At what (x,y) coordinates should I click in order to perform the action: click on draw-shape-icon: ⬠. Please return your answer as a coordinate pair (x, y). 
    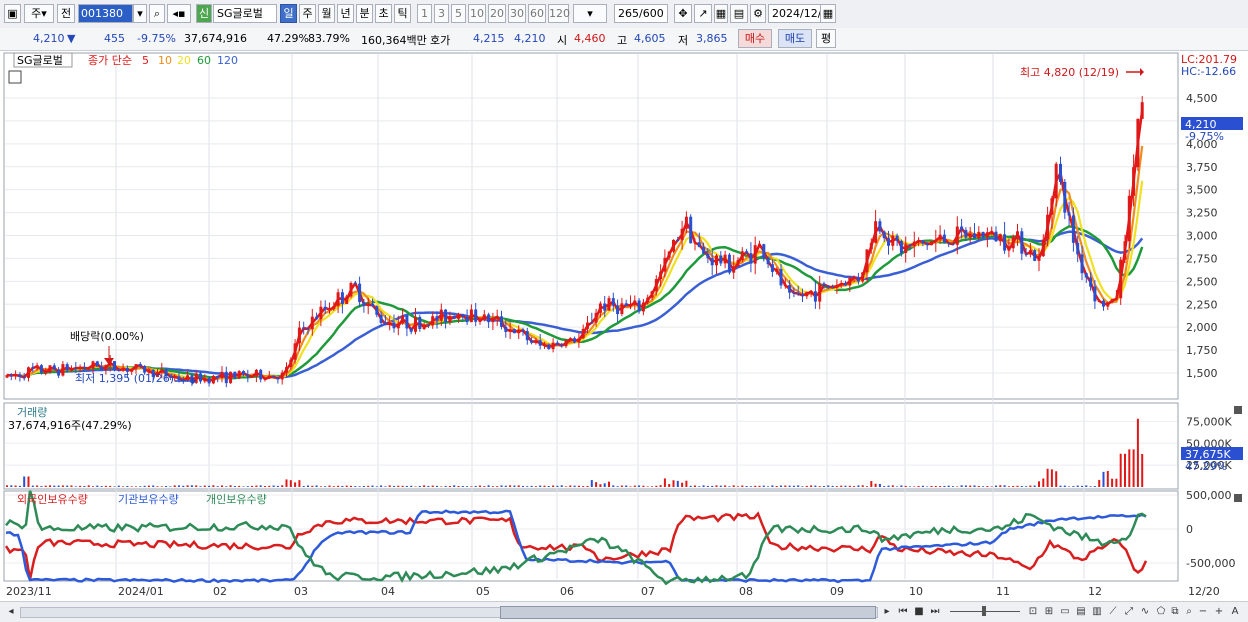
    Looking at the image, I should click on (1161, 612).